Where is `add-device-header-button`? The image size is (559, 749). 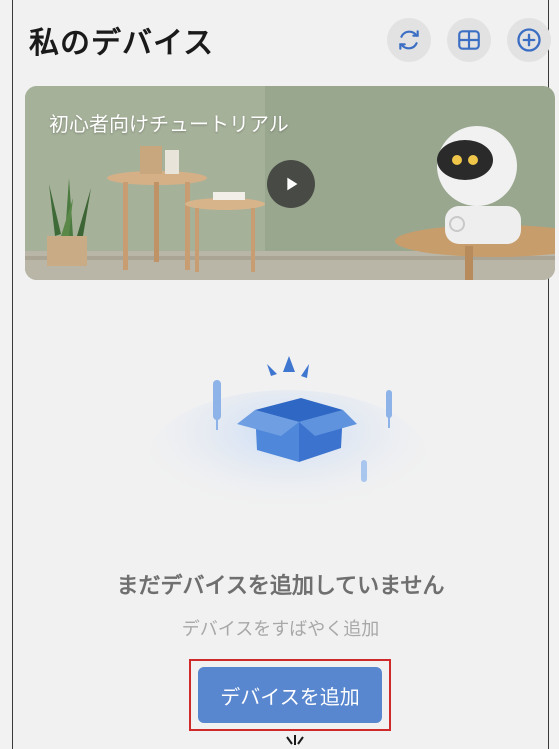 add-device-header-button is located at coordinates (529, 40).